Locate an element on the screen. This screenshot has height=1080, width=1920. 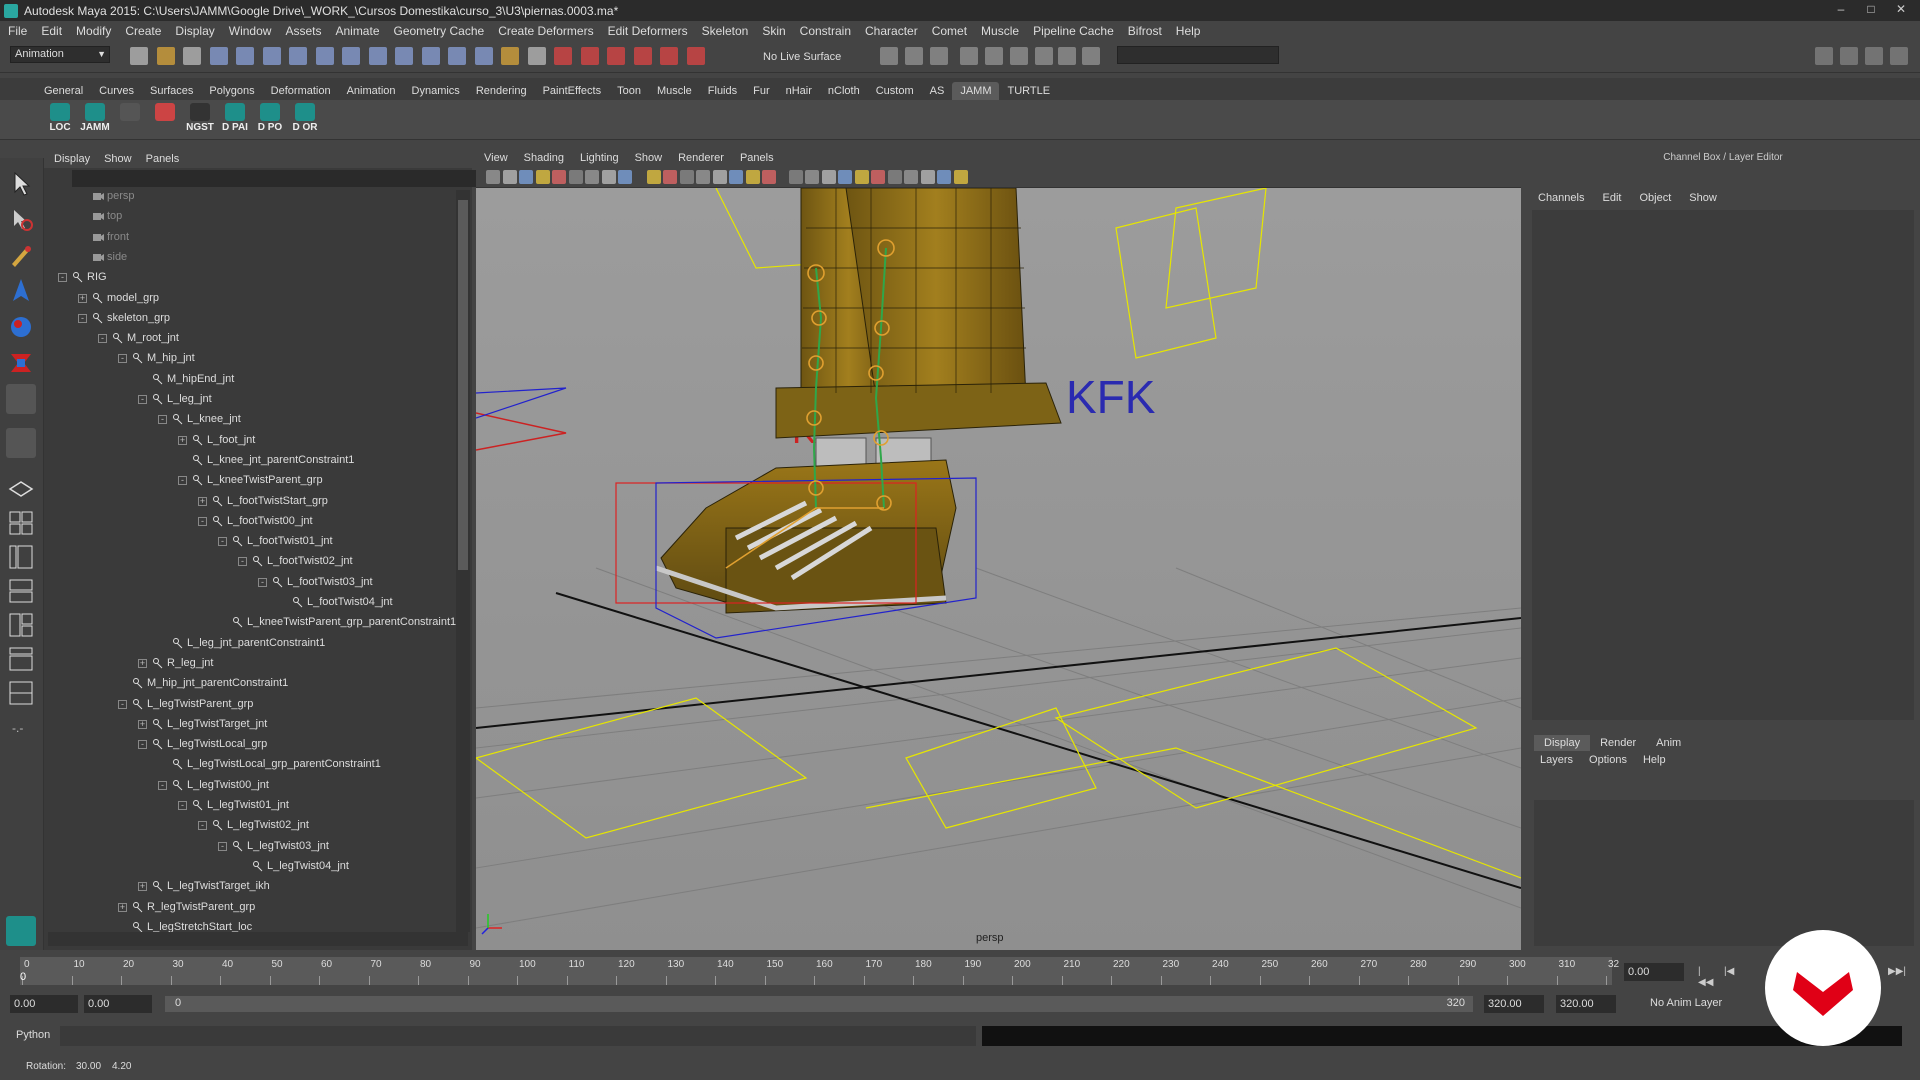
quick-select-field is located at coordinates (1198, 55).